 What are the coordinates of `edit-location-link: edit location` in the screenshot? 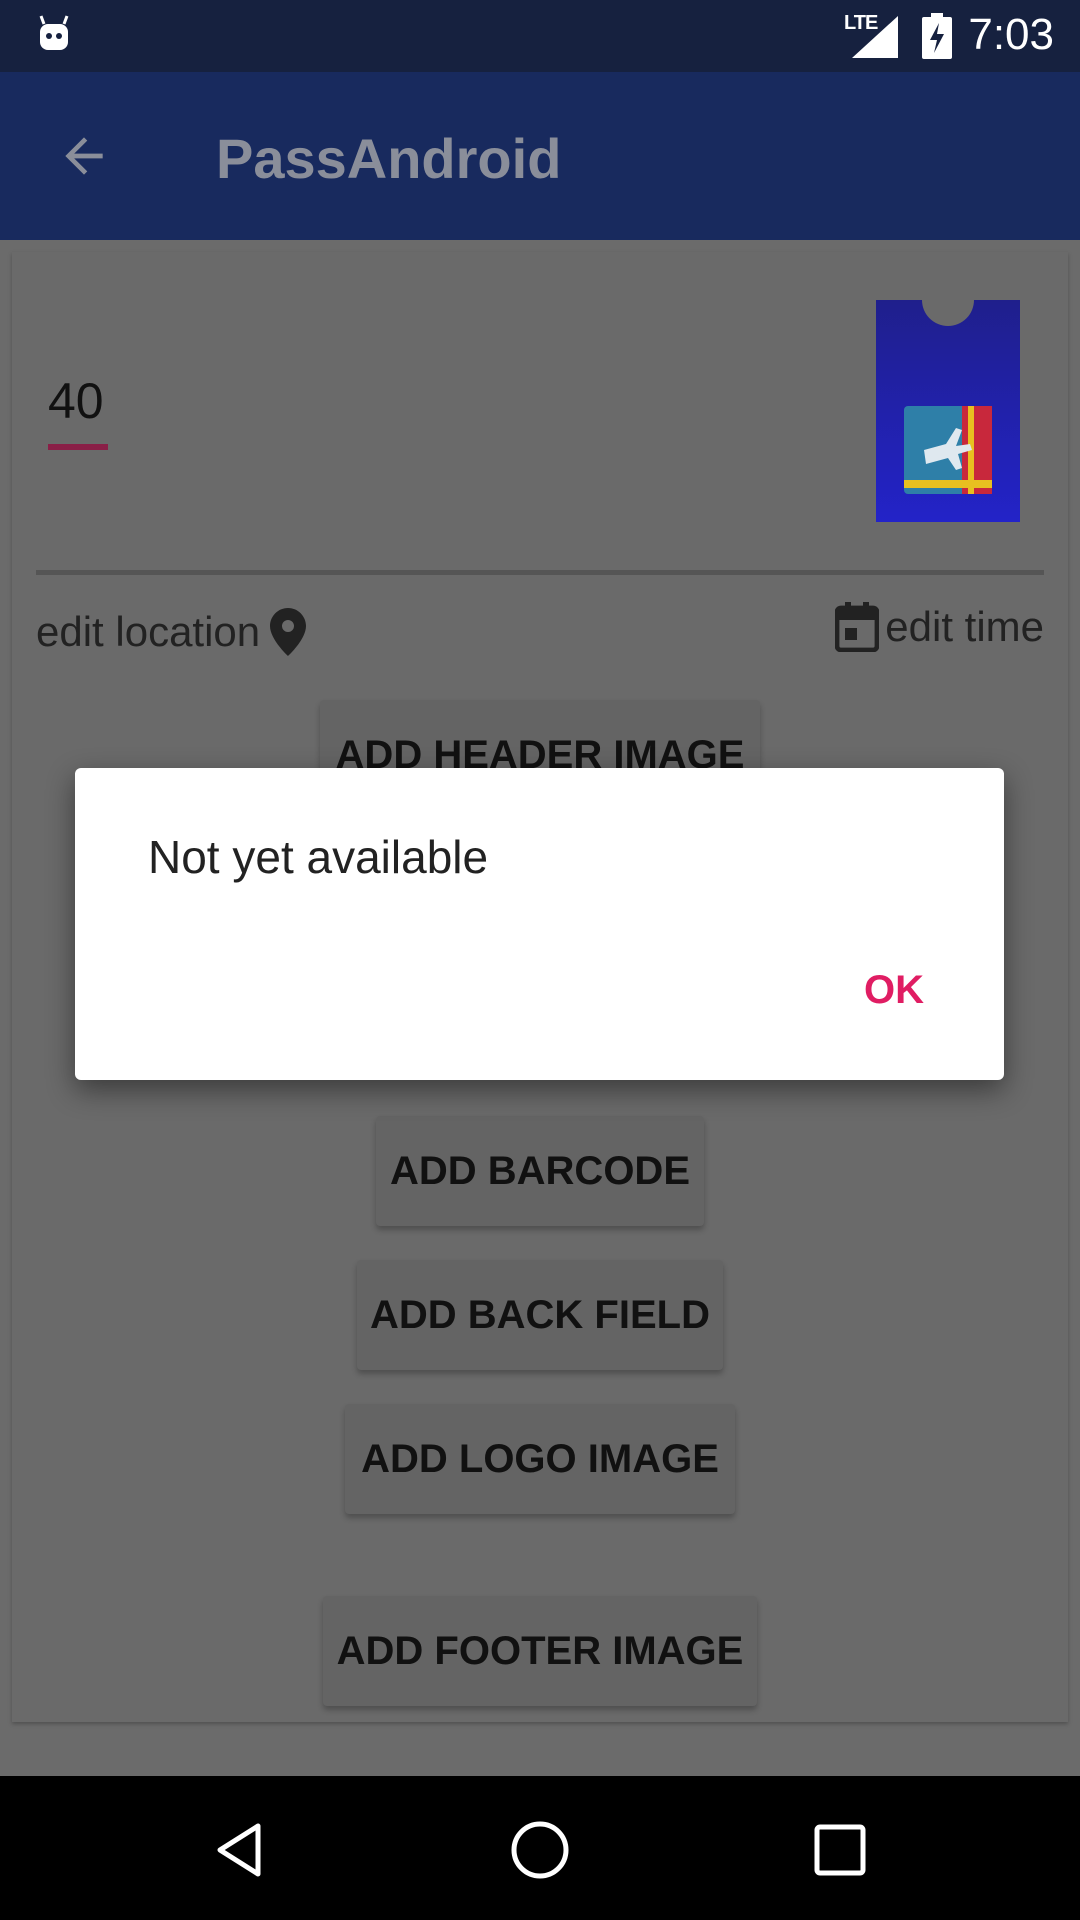 It's located at (171, 632).